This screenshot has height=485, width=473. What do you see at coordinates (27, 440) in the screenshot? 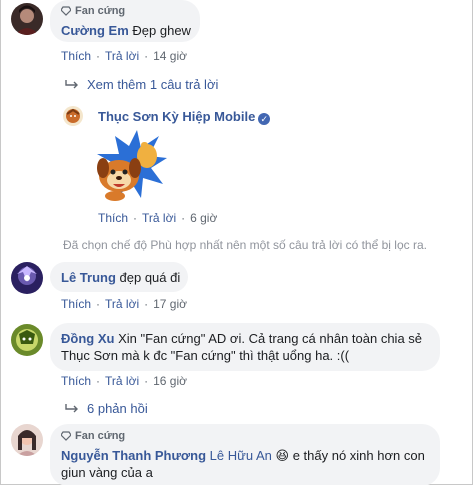
I see `avatar-nguyen-thanh-phuong` at bounding box center [27, 440].